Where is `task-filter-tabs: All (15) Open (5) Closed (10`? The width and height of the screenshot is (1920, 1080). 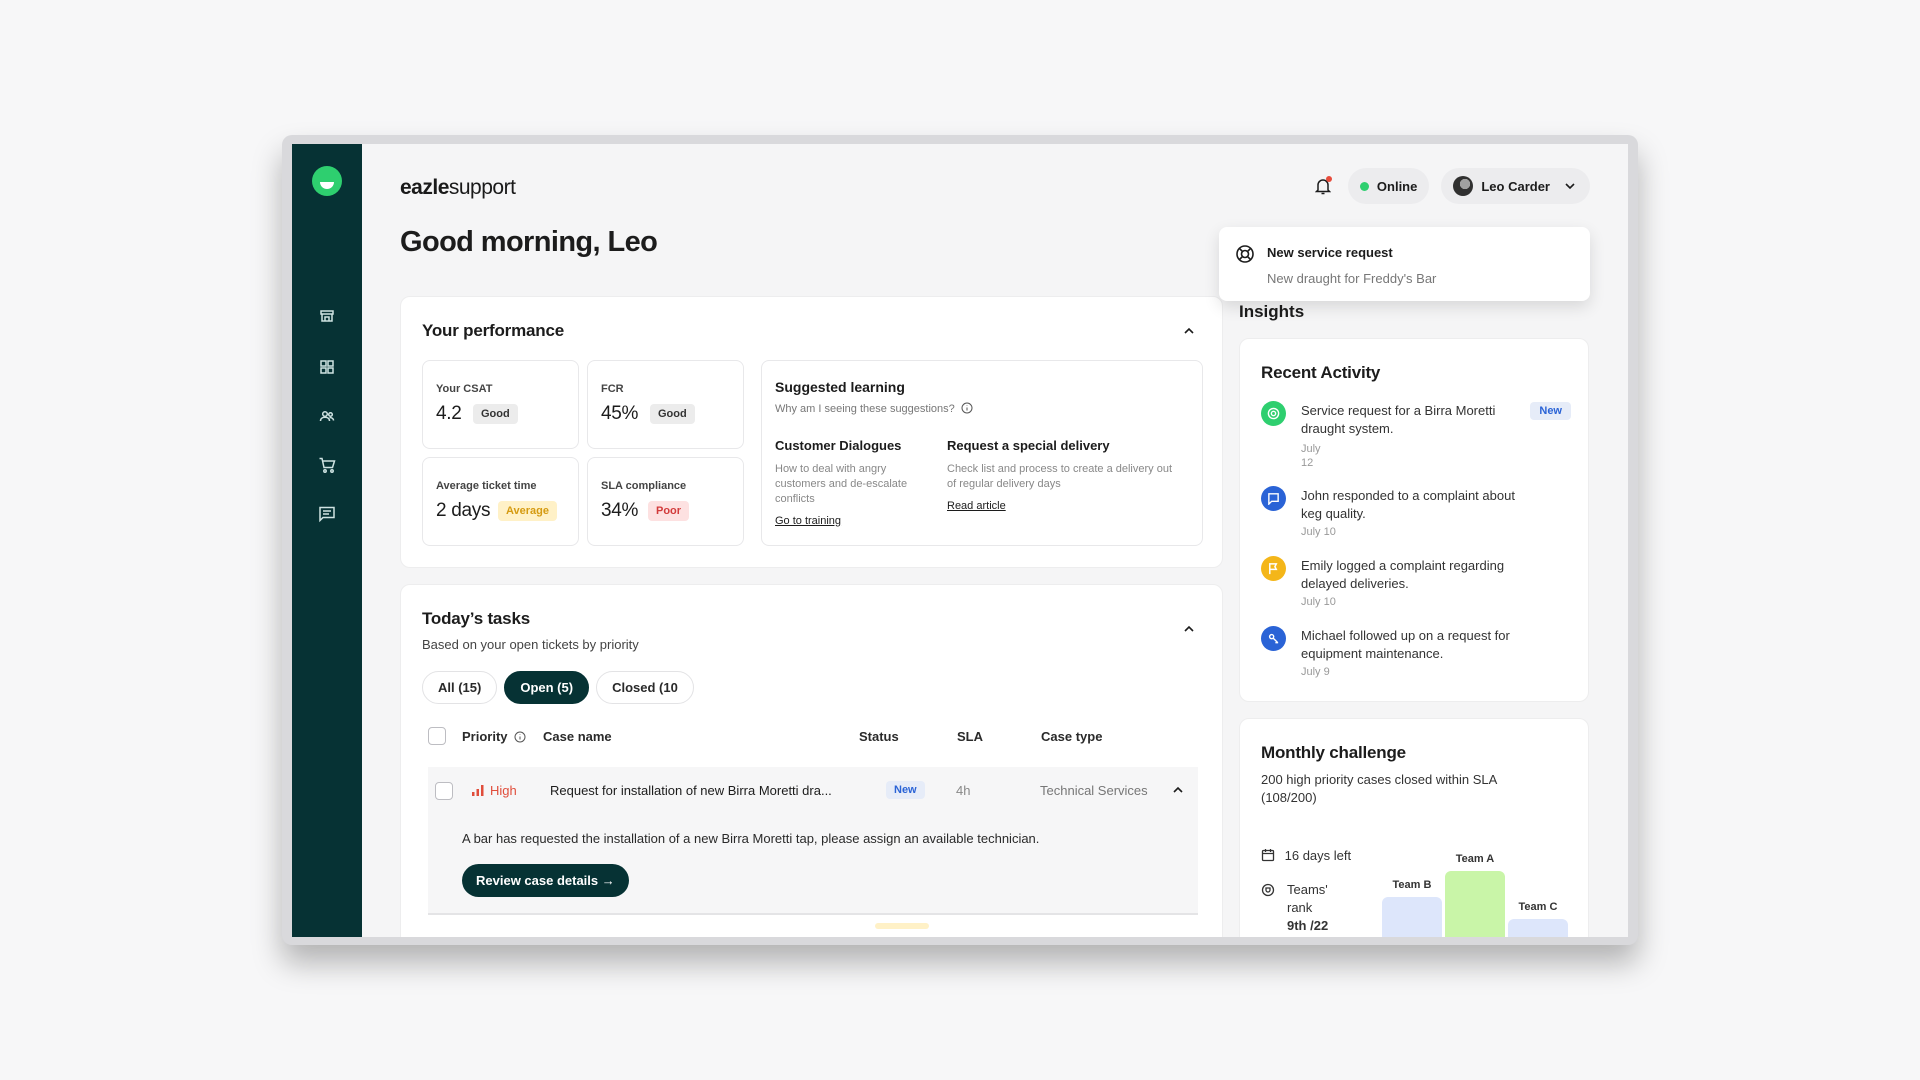
task-filter-tabs: All (15) Open (5) Closed (10 is located at coordinates (558, 687).